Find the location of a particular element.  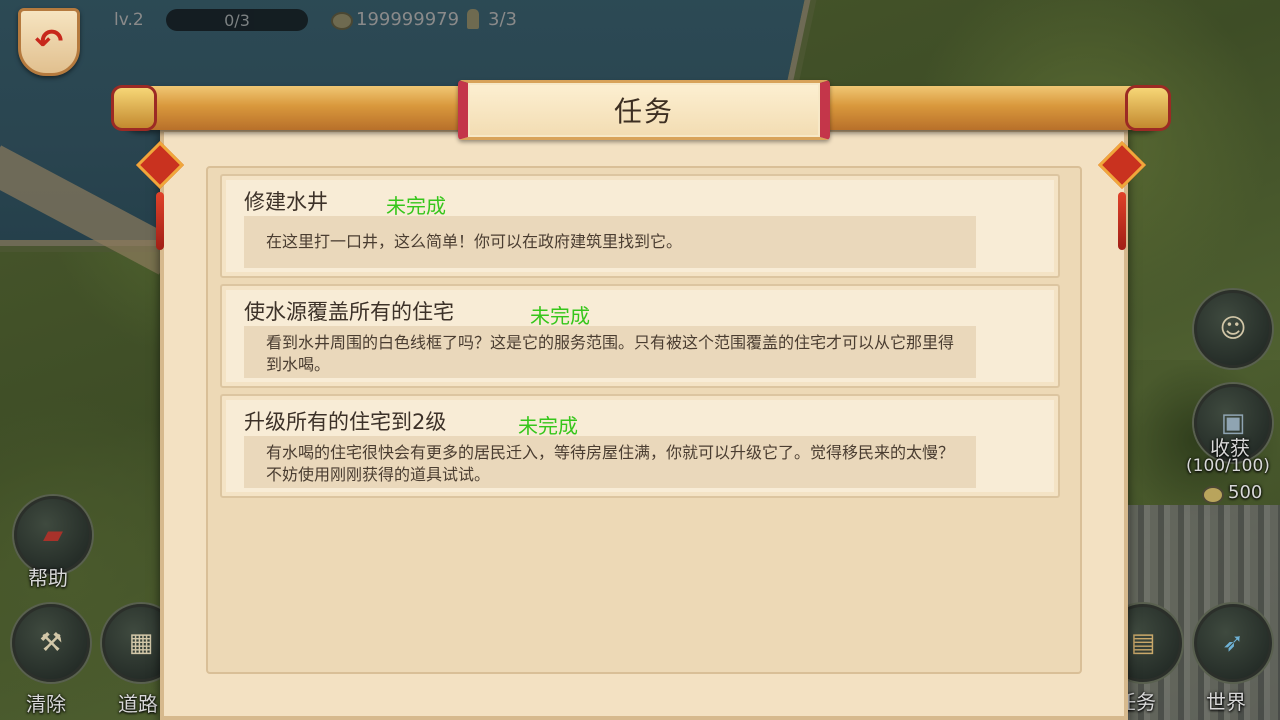

harvest-gold: 500 is located at coordinates (1245, 492).